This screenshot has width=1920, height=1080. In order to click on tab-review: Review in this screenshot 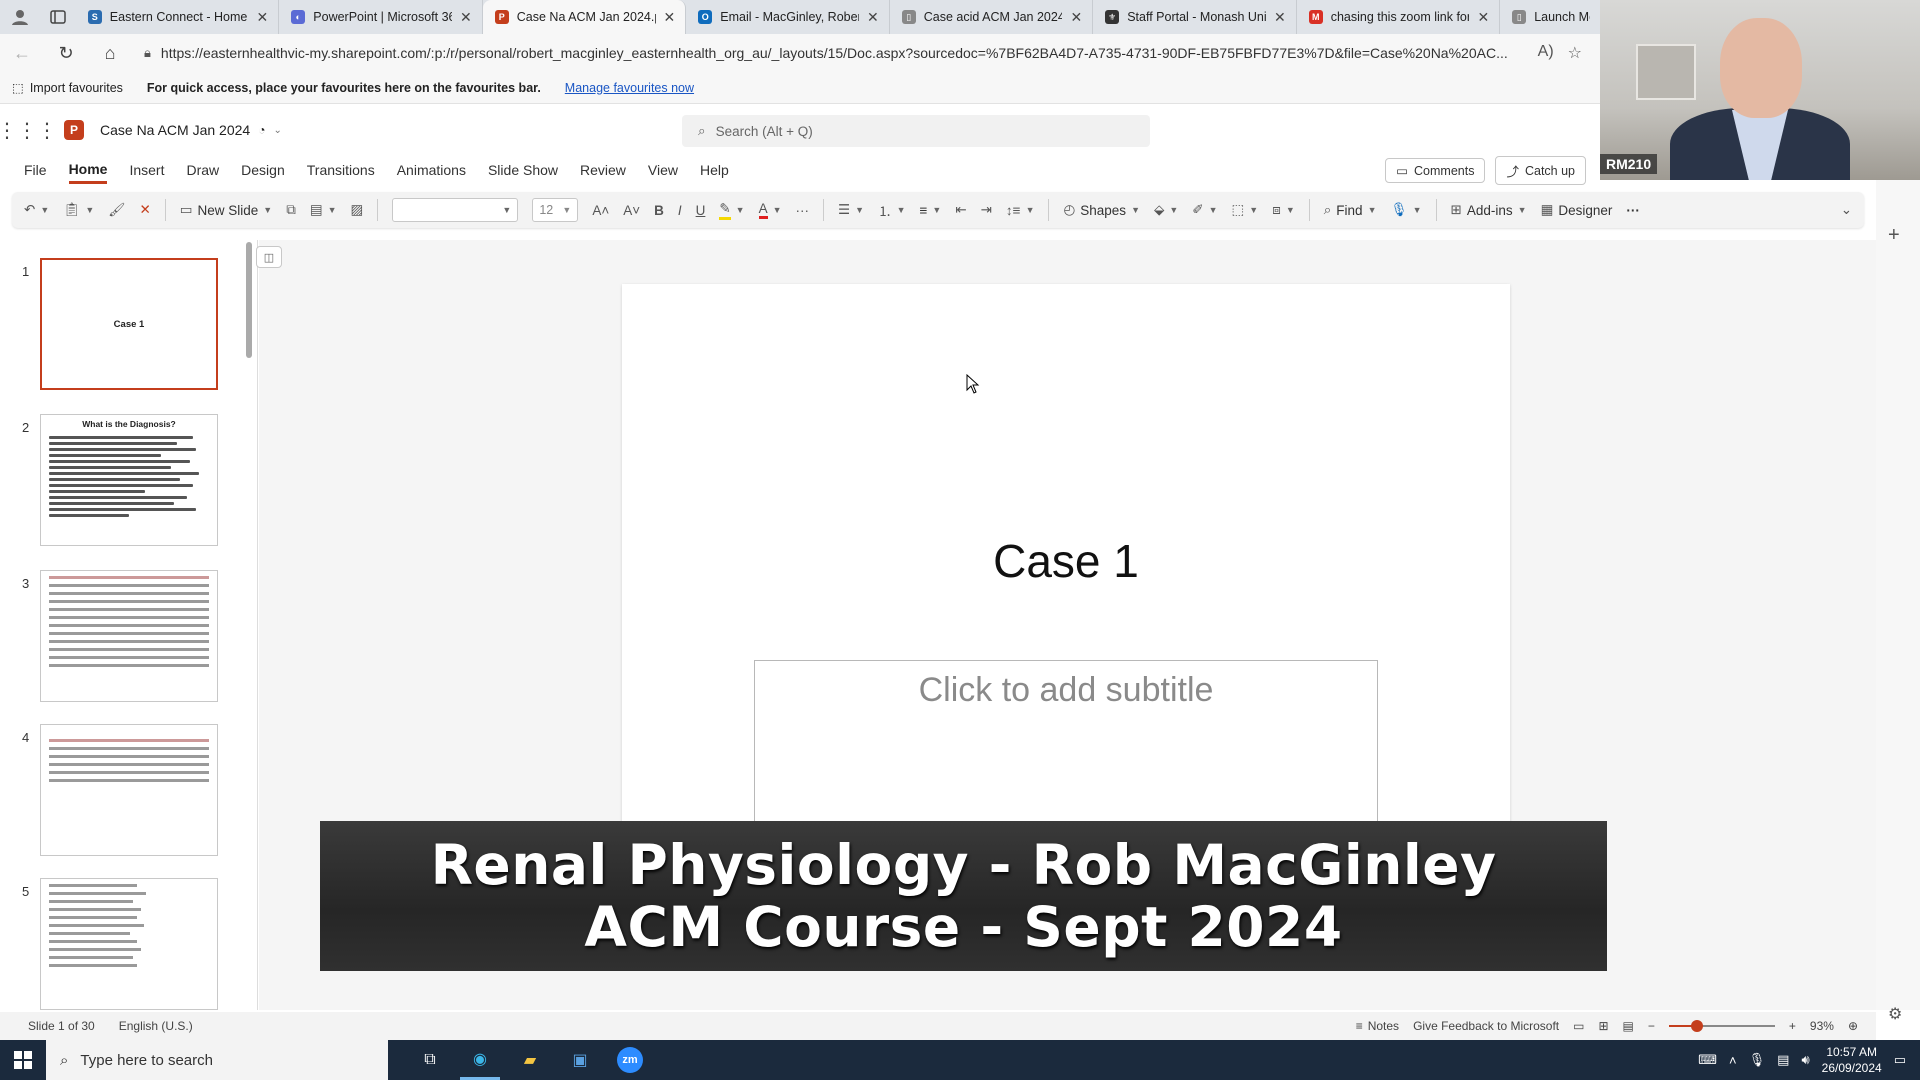, I will do `click(603, 170)`.